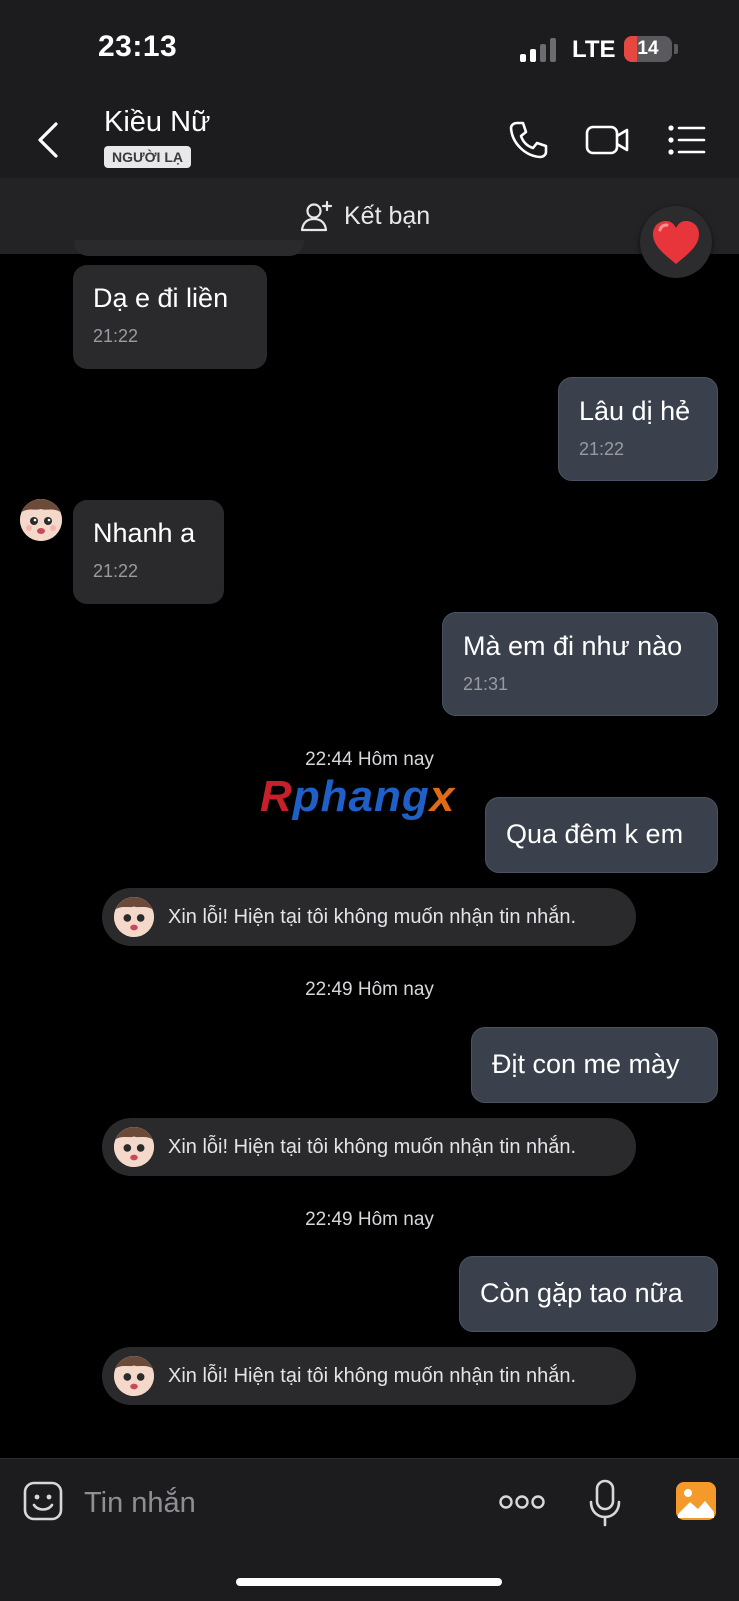  I want to click on watermark-logo: Rphangx, so click(358, 796).